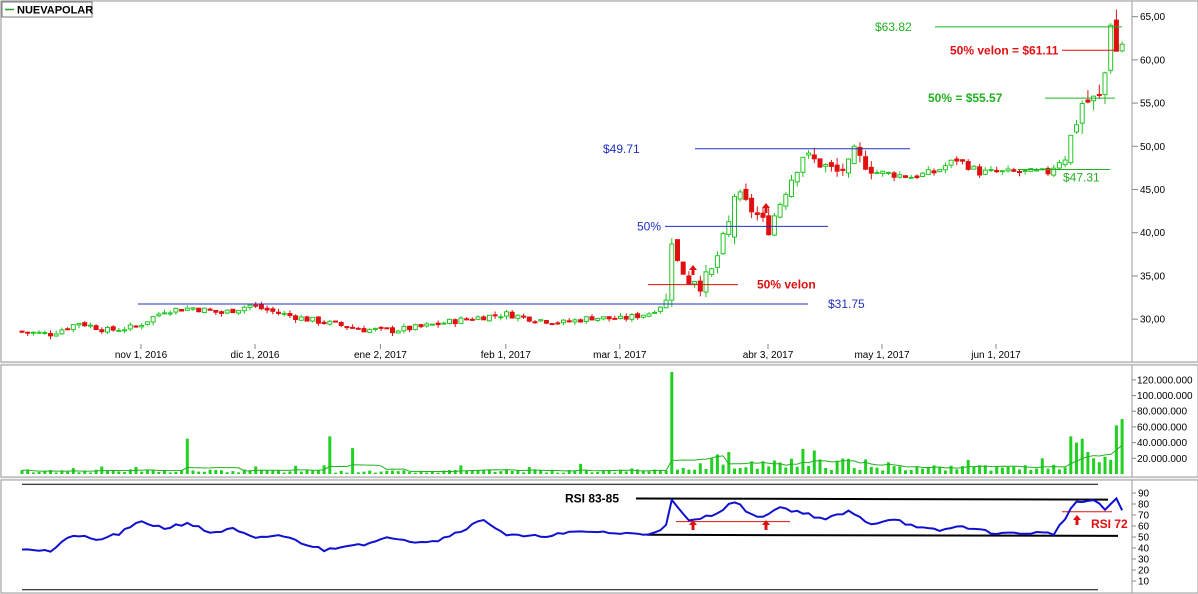 This screenshot has height=594, width=1198. I want to click on symbol-tab: NUEVAPOLAR, so click(47, 9).